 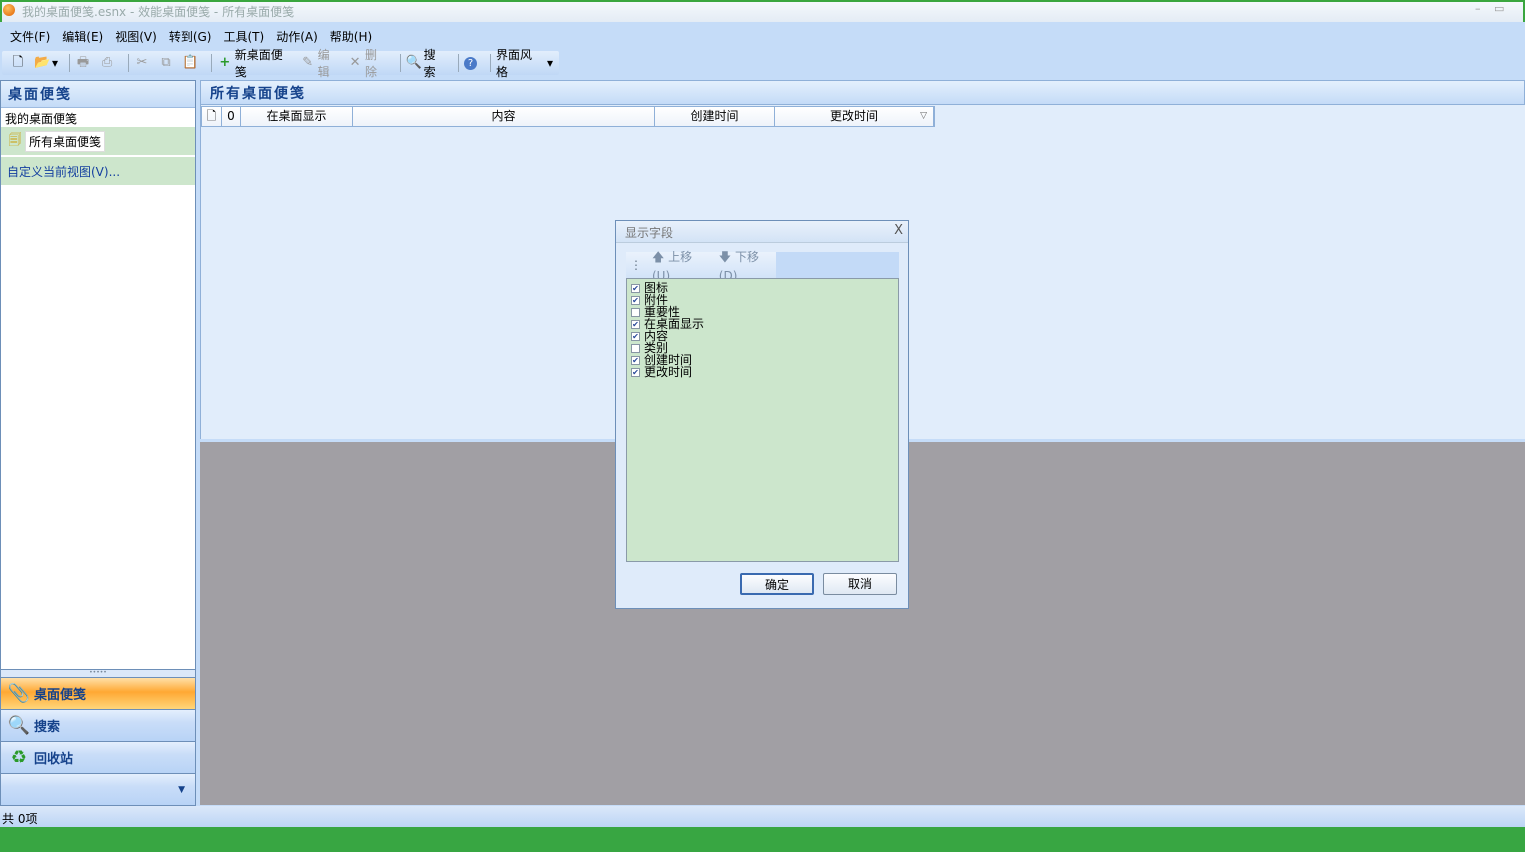 I want to click on recycle-icon: ♻, so click(x=19, y=757).